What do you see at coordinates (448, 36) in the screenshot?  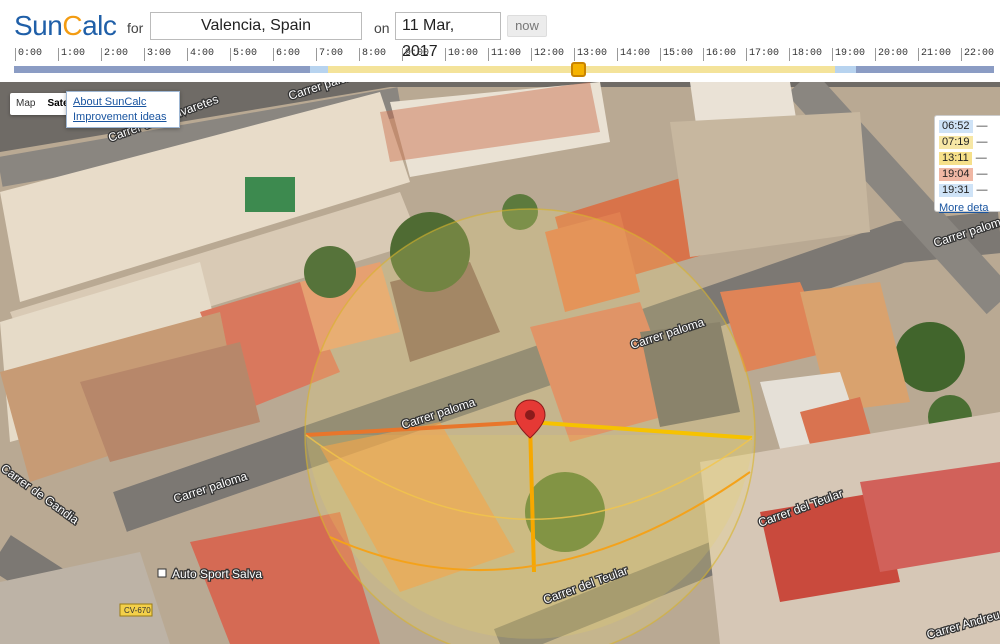 I see `date-input: 11 Mar, 2017` at bounding box center [448, 36].